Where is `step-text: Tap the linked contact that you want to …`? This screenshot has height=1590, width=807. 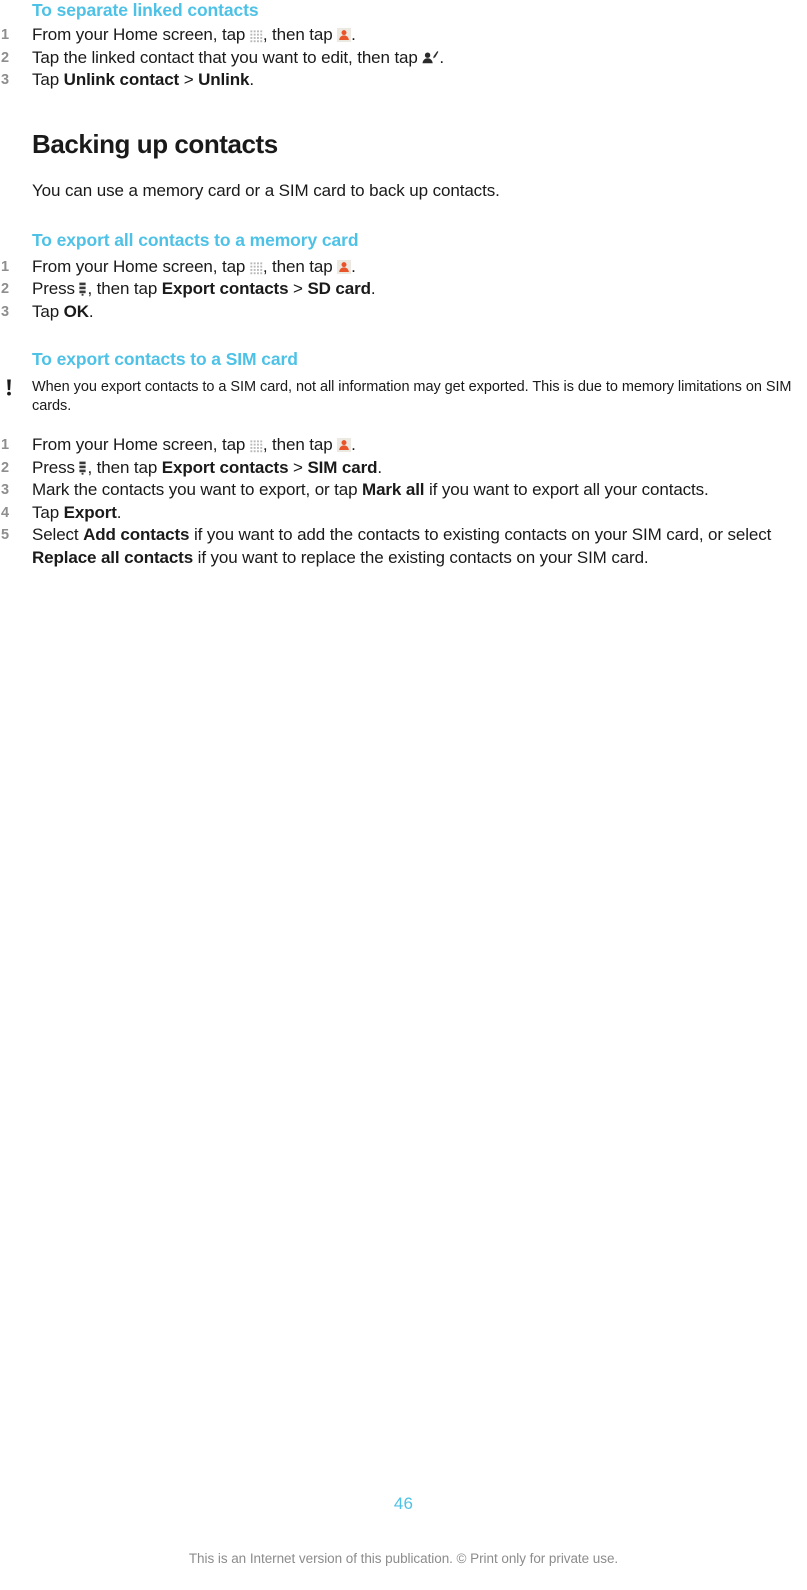 step-text: Tap the linked contact that you want to … is located at coordinates (238, 57).